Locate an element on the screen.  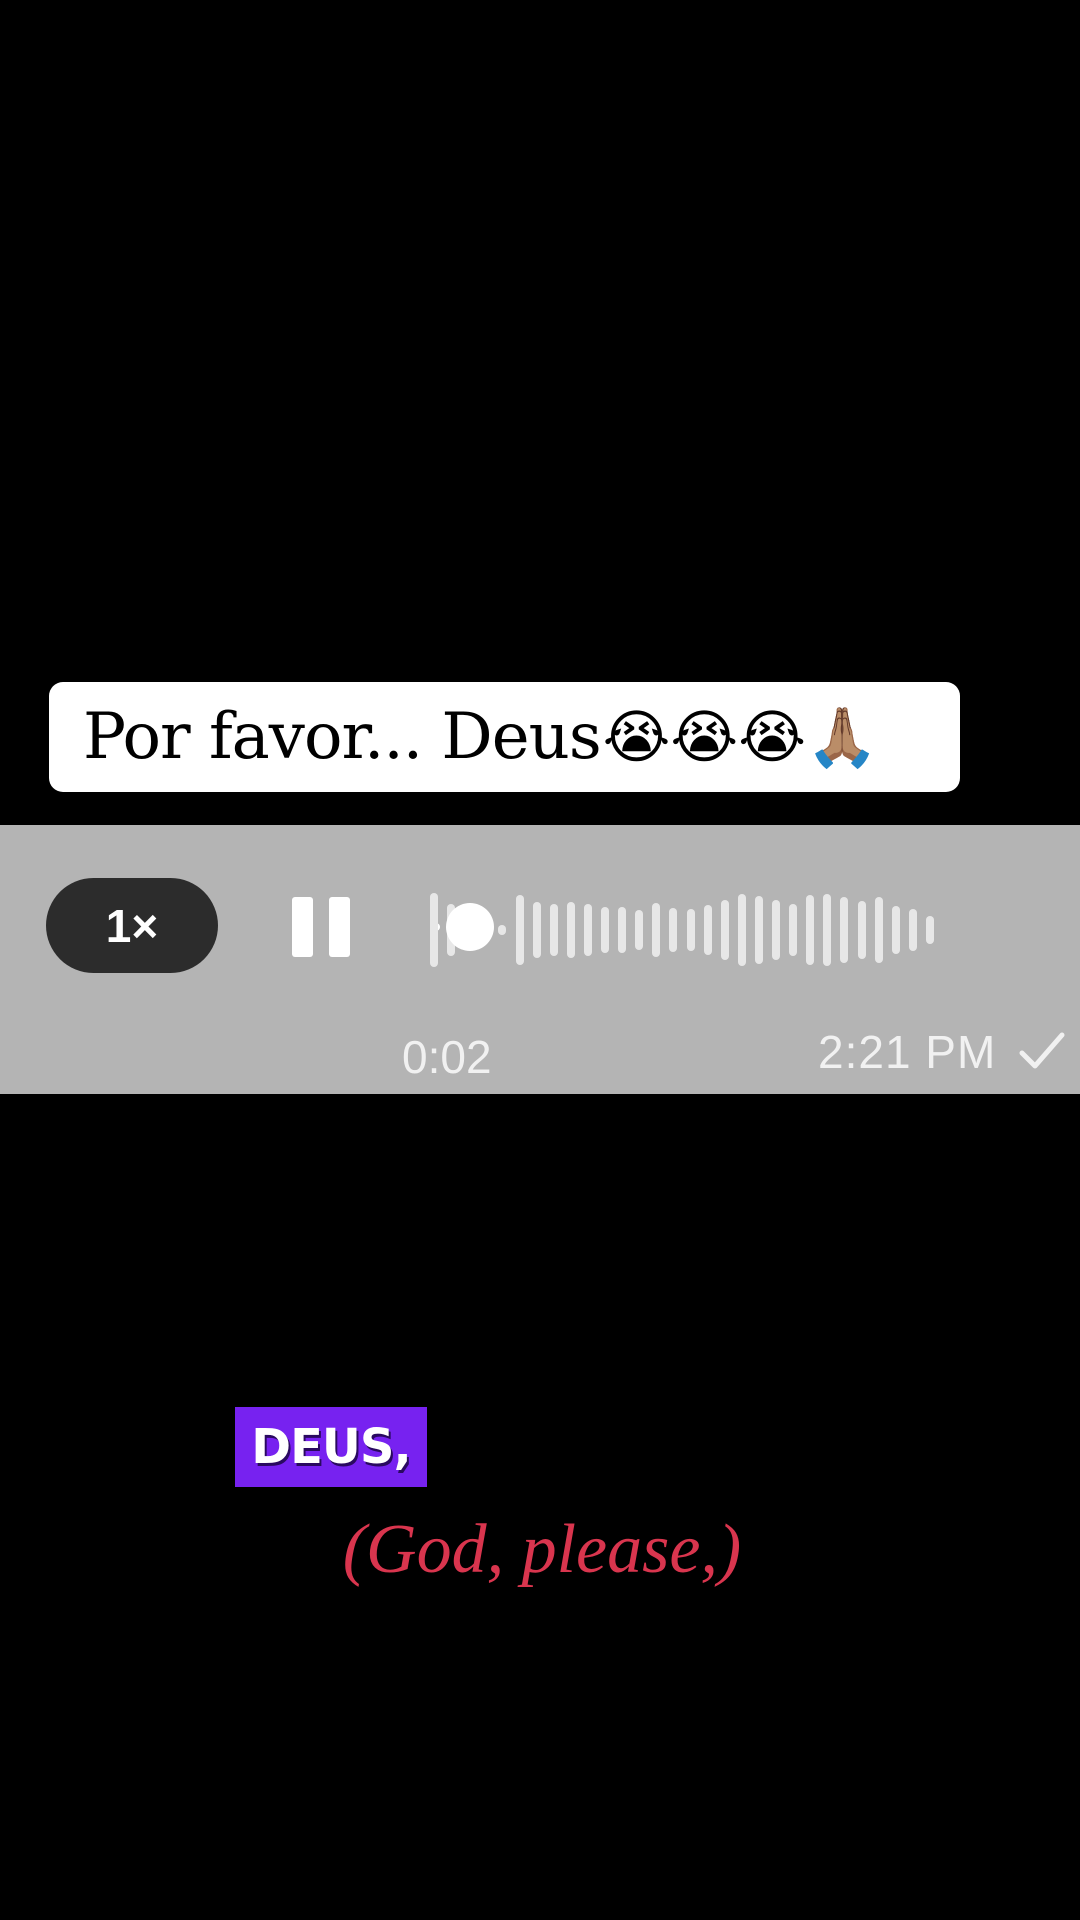
voice-message-player: 1× 0:02 2:21 PM is located at coordinates (540, 959).